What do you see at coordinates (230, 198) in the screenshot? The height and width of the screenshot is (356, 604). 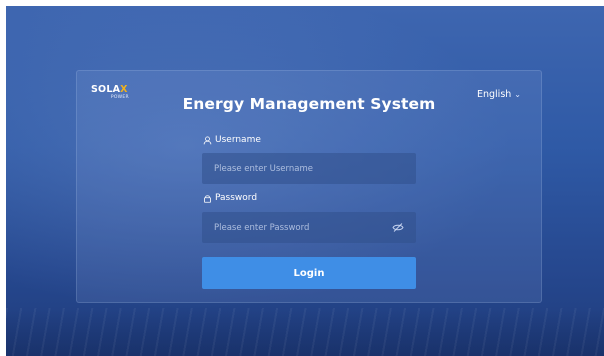 I see `password-label: Password` at bounding box center [230, 198].